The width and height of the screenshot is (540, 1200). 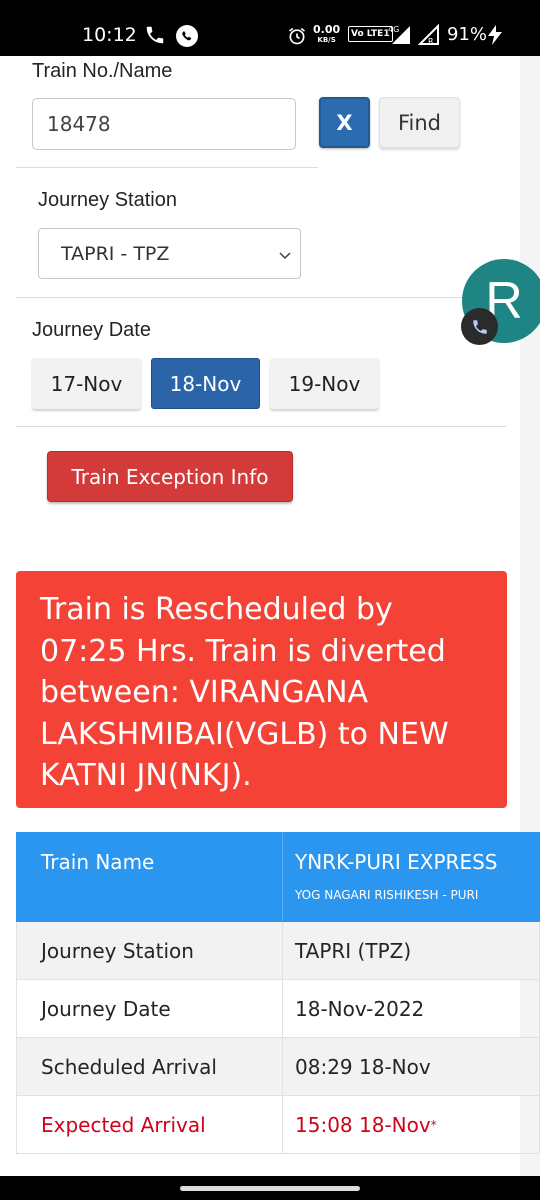 What do you see at coordinates (150, 1124) in the screenshot?
I see `row-label: Expected Arrival` at bounding box center [150, 1124].